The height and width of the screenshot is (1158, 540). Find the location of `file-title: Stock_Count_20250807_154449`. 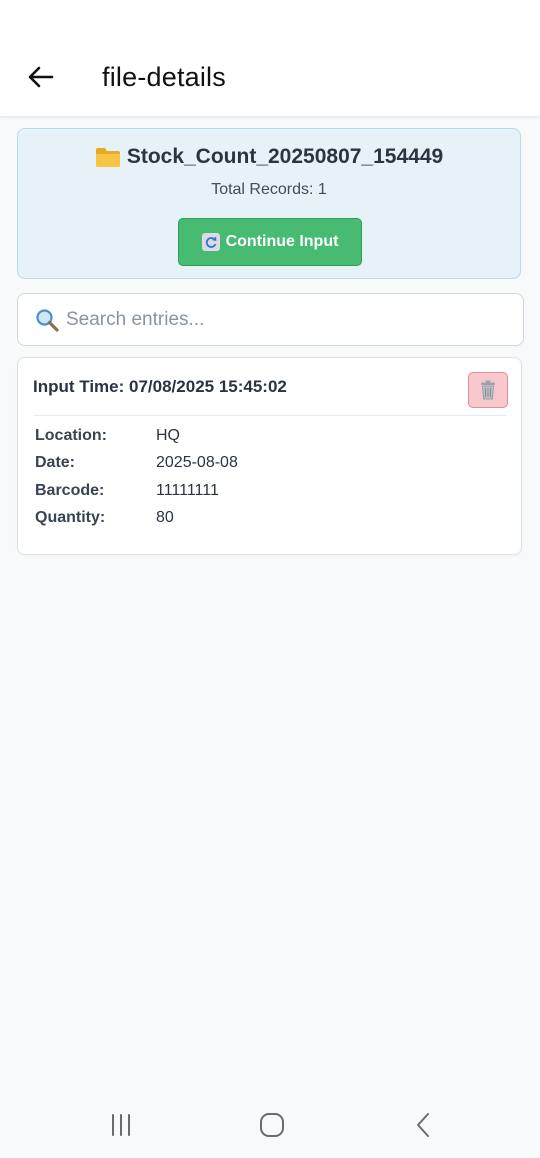

file-title: Stock_Count_20250807_154449 is located at coordinates (269, 157).